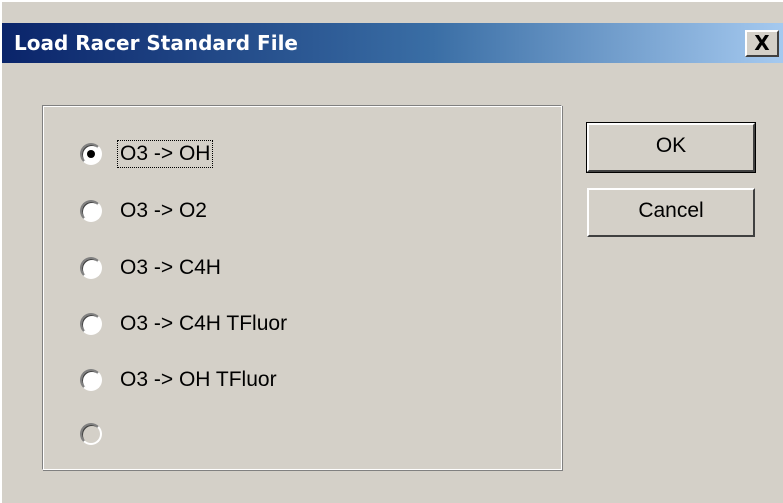 The width and height of the screenshot is (783, 503). I want to click on option-o3-c4h: O3 -> C4H, so click(151, 268).